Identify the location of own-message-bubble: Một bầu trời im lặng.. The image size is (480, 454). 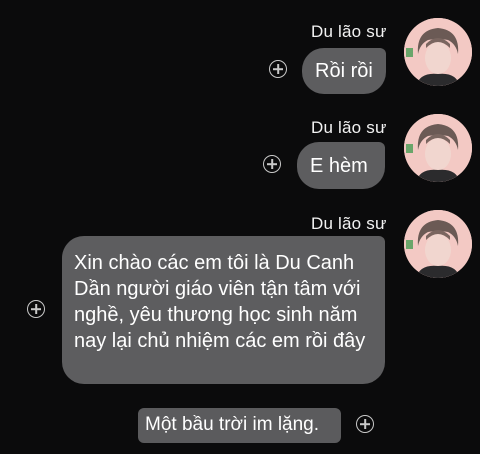
(239, 425).